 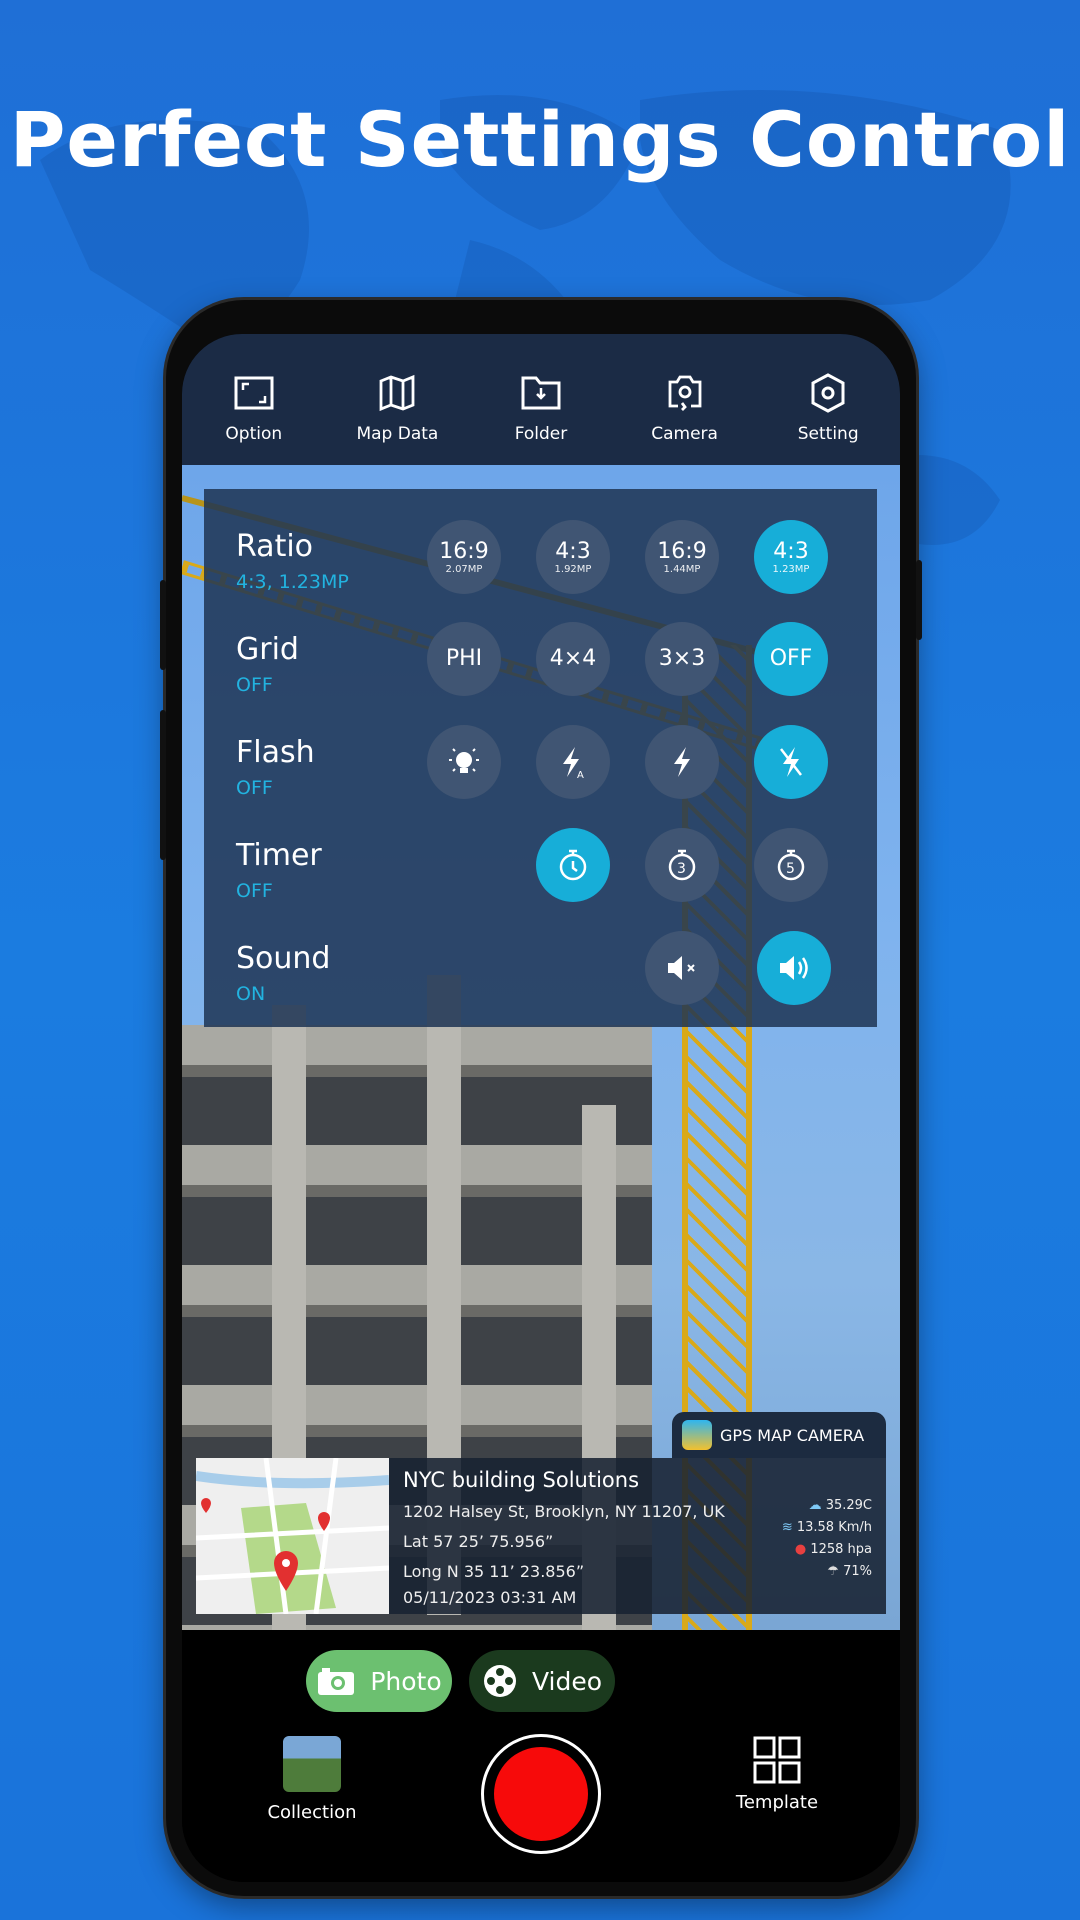 What do you see at coordinates (828, 418) in the screenshot?
I see `toolbar-setting: Setting` at bounding box center [828, 418].